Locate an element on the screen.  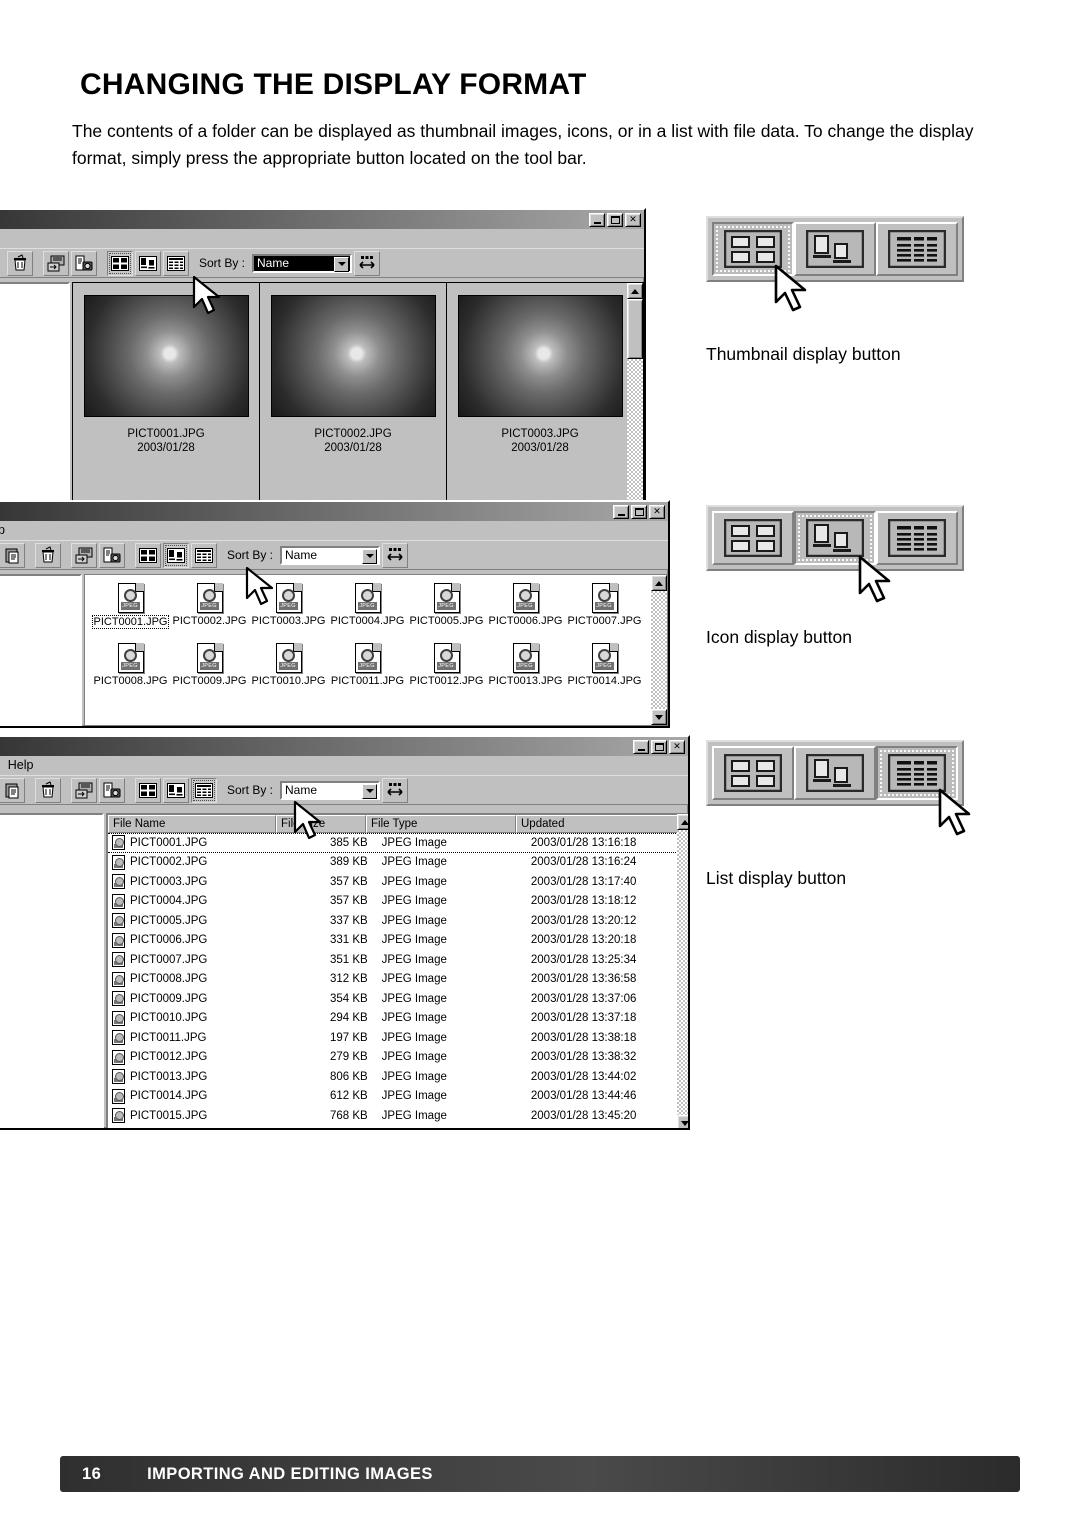
tree-item: 1 is located at coordinates (51, 998).